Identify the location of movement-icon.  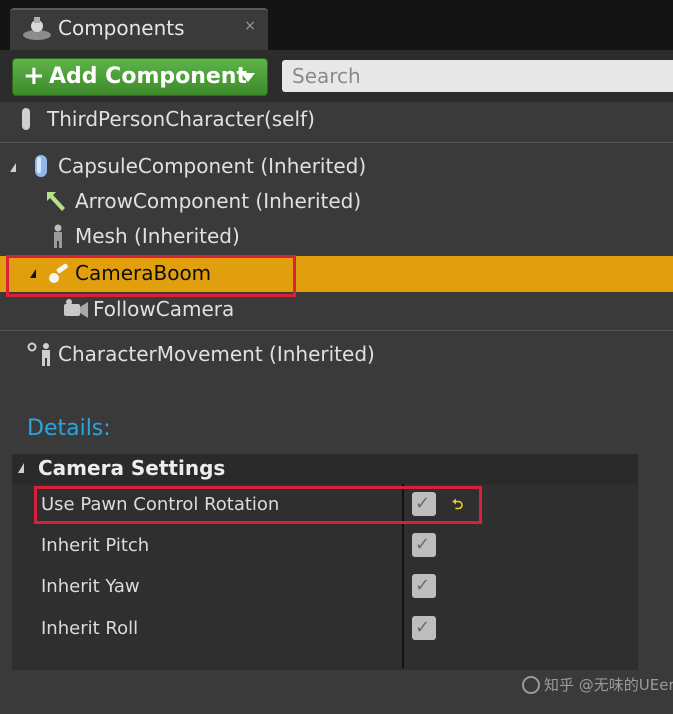
(38, 354).